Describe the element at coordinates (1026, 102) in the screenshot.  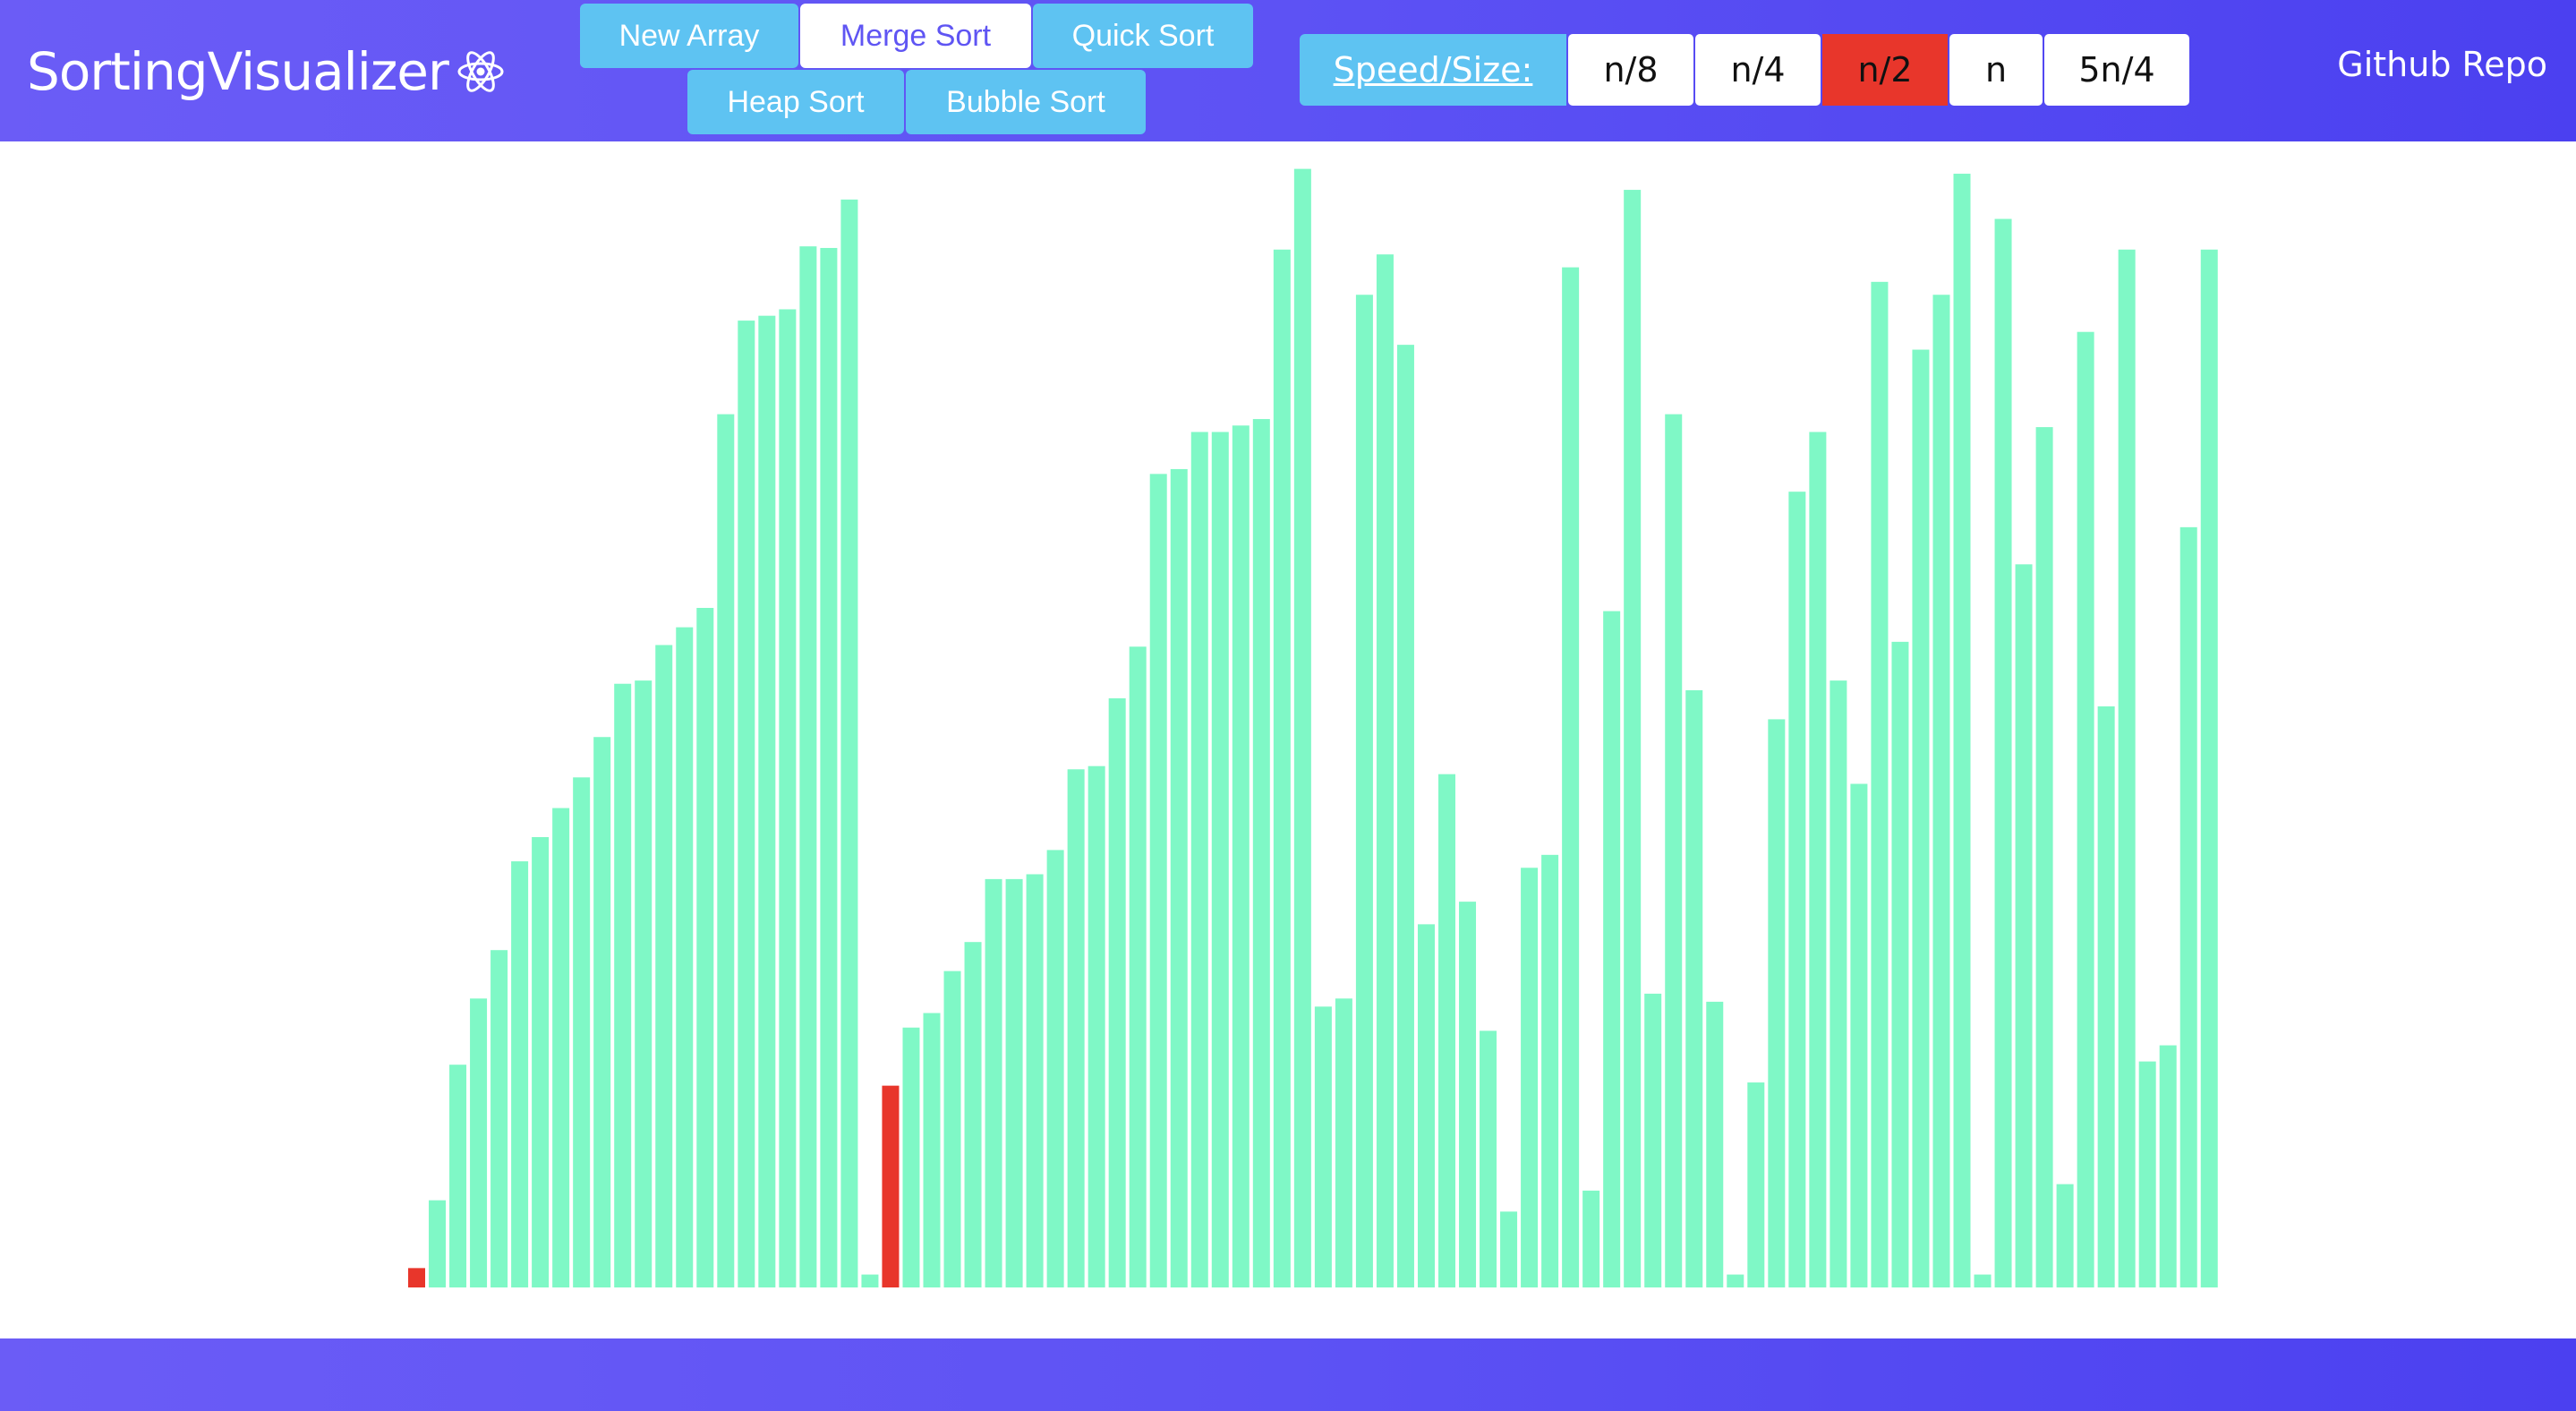
I see `bubble-sort-button: Bubble Sort` at that location.